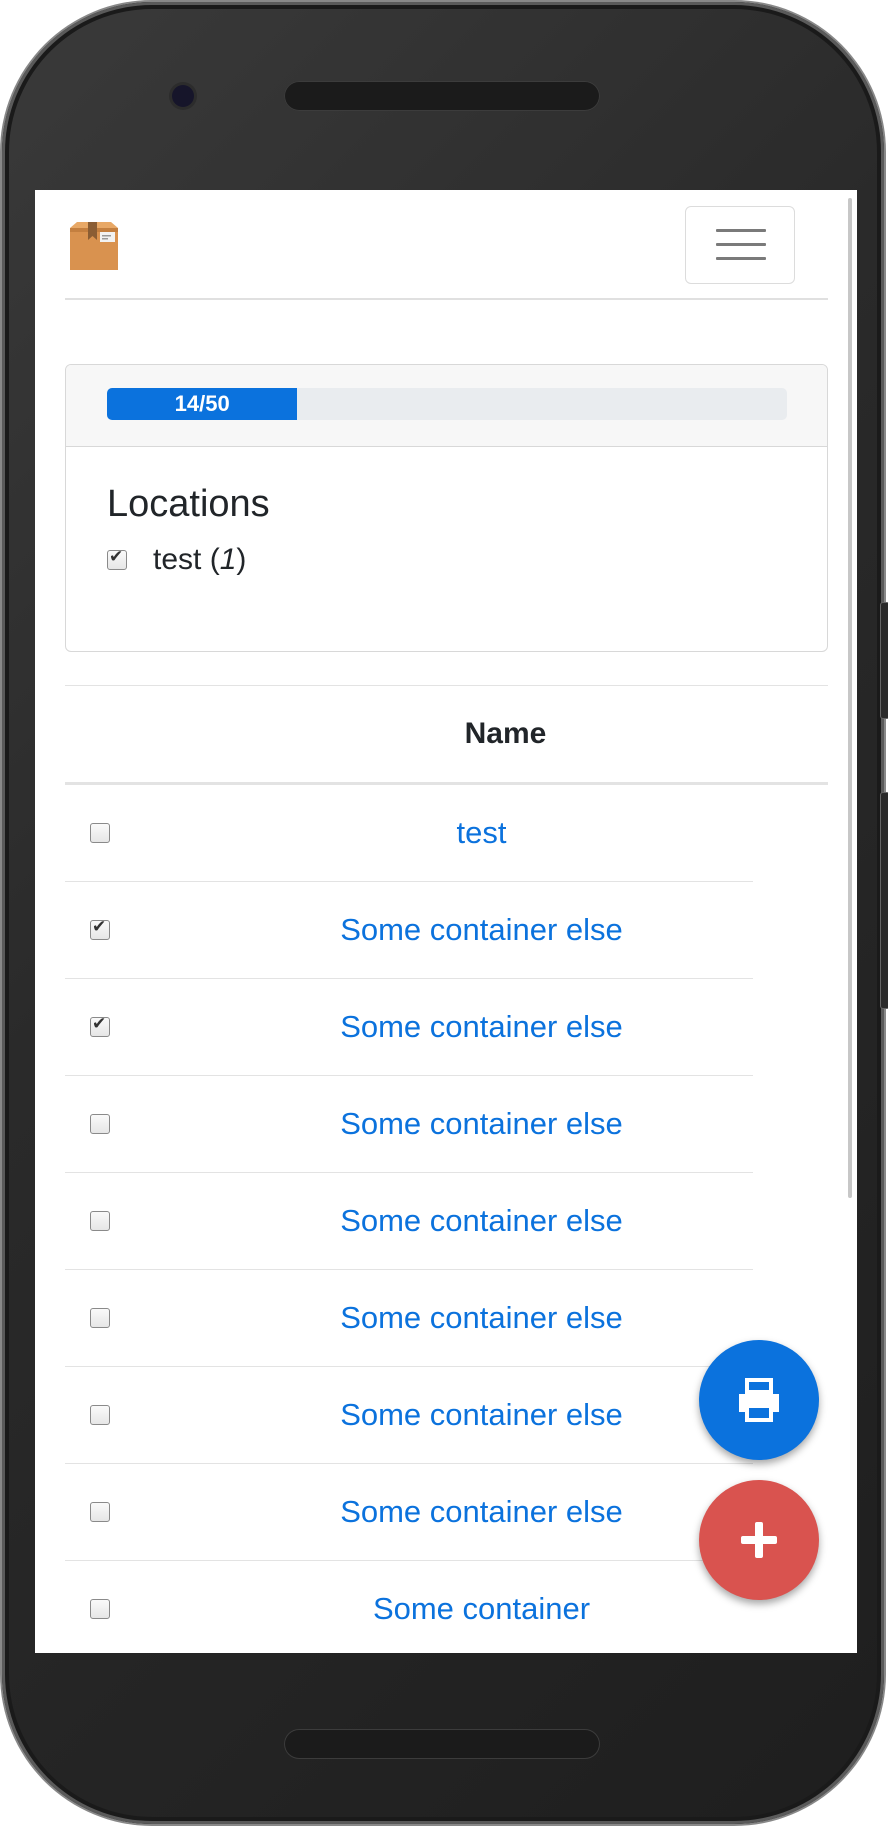 The width and height of the screenshot is (888, 1828). Describe the element at coordinates (740, 245) in the screenshot. I see `menu-toggle-button` at that location.